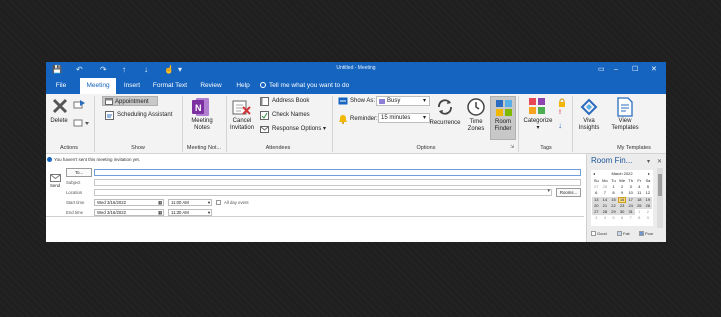 The width and height of the screenshot is (721, 317). Describe the element at coordinates (129, 212) in the screenshot. I see `end-date-field: Wed 3/16/2022 ▦` at that location.